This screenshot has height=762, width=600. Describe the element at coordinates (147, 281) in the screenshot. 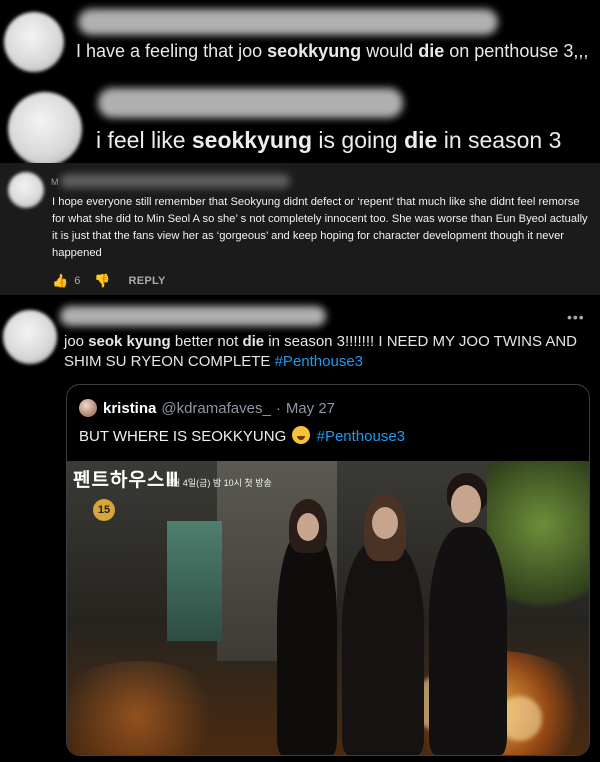

I see `reply-button: REPLY` at that location.